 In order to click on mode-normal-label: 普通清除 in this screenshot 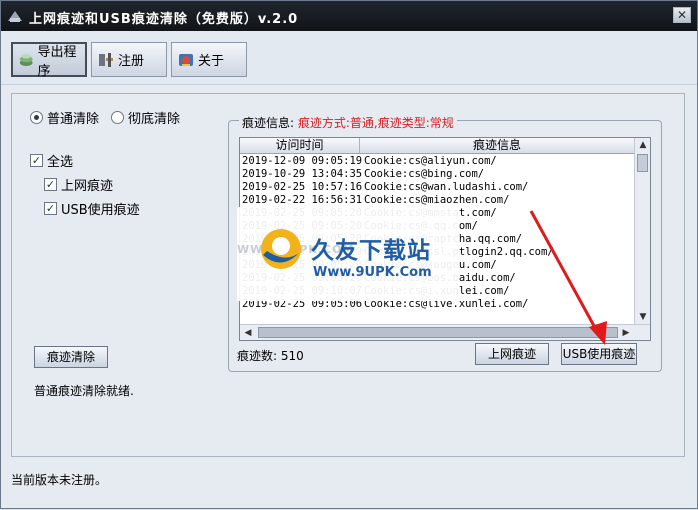, I will do `click(73, 119)`.